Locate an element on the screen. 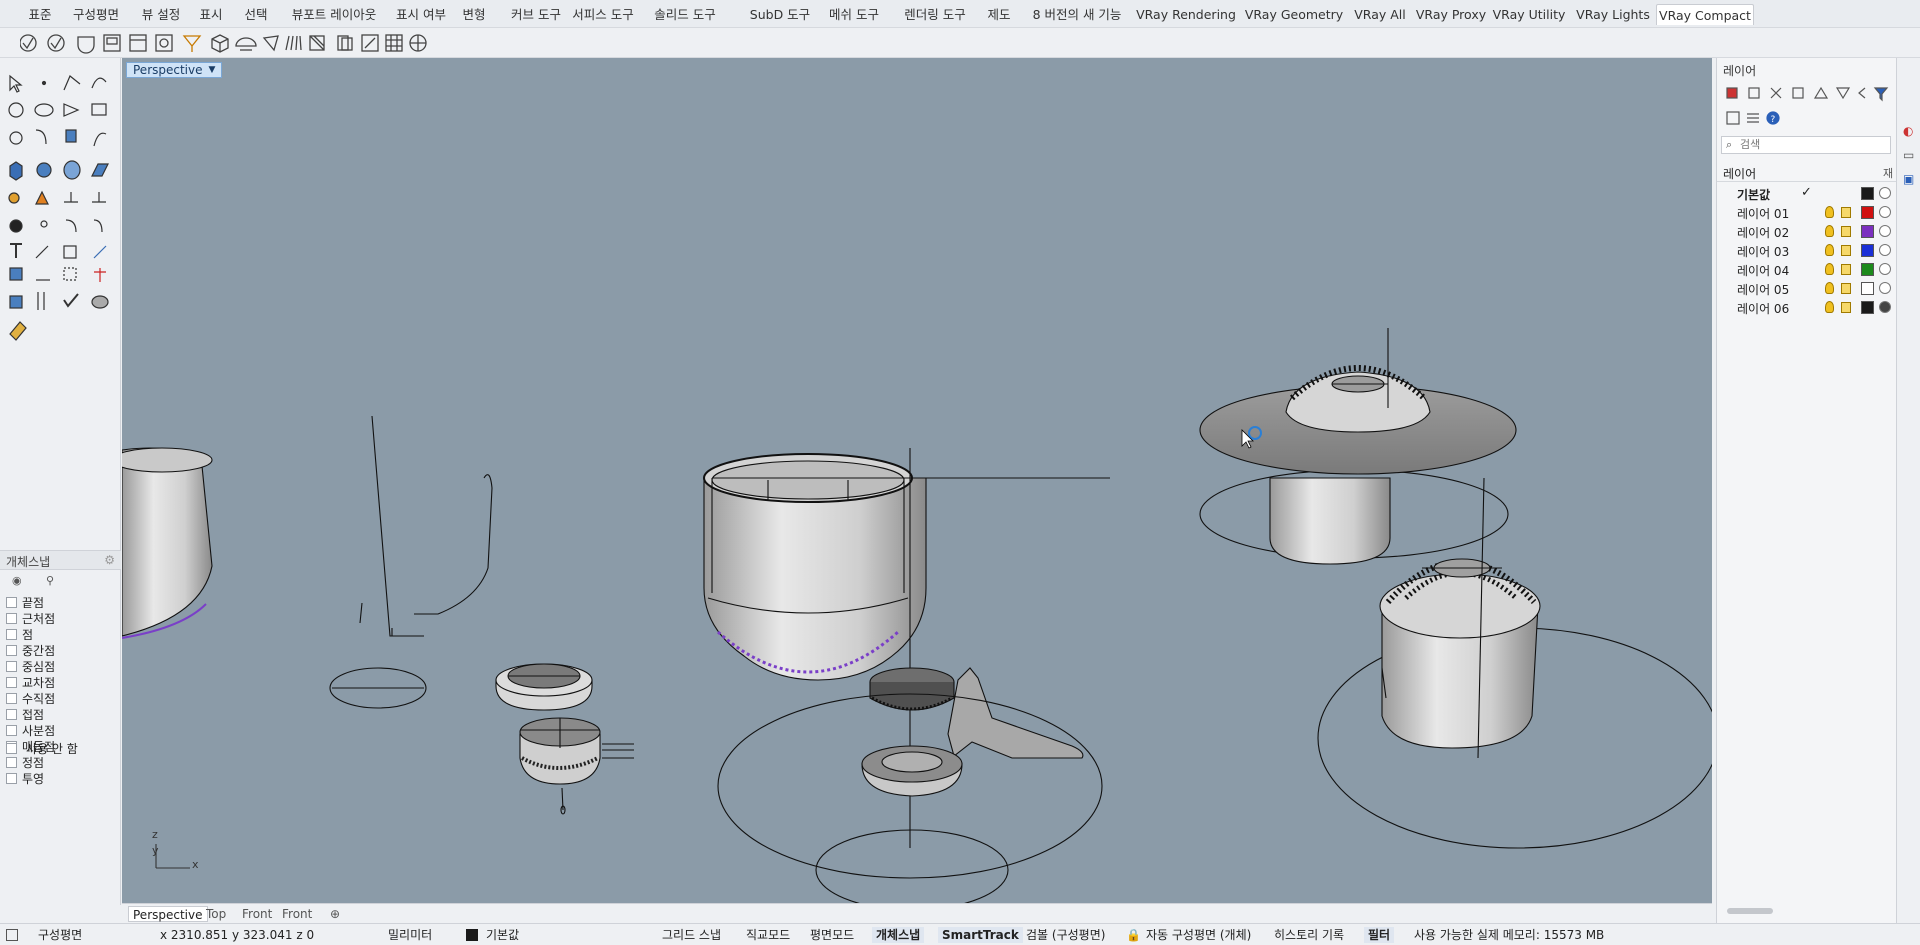  rectangle-icon is located at coordinates (99, 109).